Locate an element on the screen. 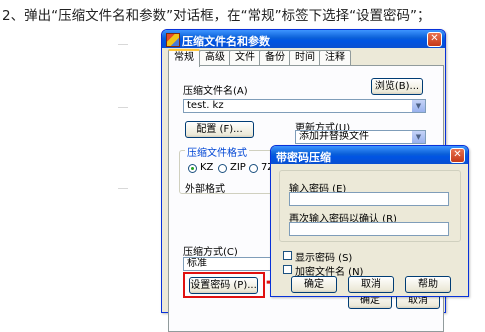  compression-method-value: 标准 is located at coordinates (197, 263).